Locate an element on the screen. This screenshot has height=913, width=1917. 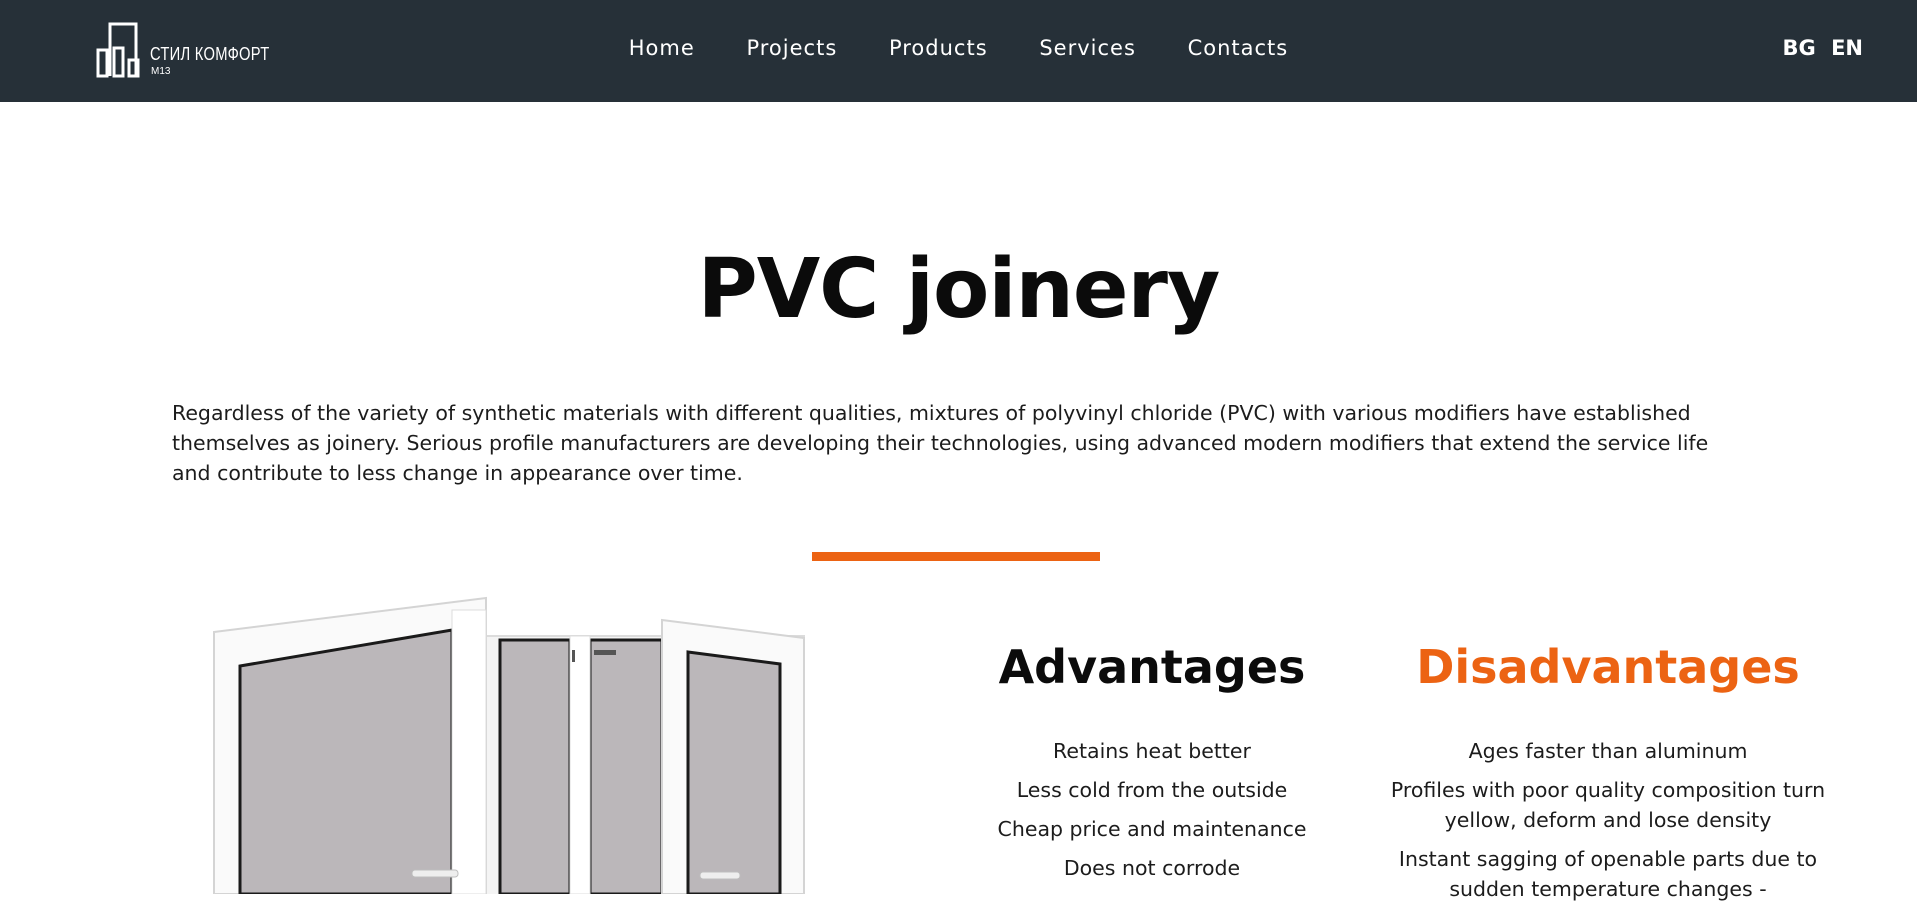
advantages-title: Advantages is located at coordinates (1152, 667).